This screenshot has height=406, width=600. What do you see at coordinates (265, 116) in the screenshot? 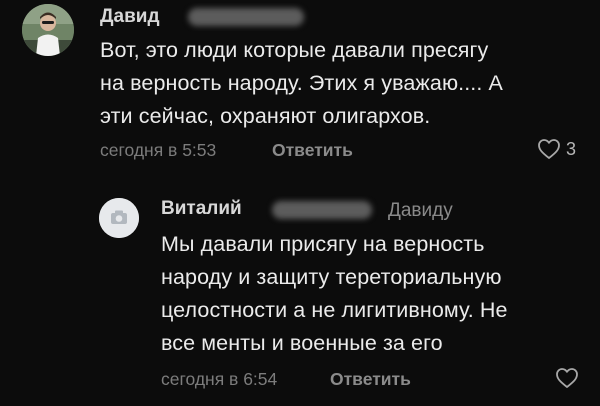
I see `comment-text-line: эти сейчас, охраняют олигархов.` at bounding box center [265, 116].